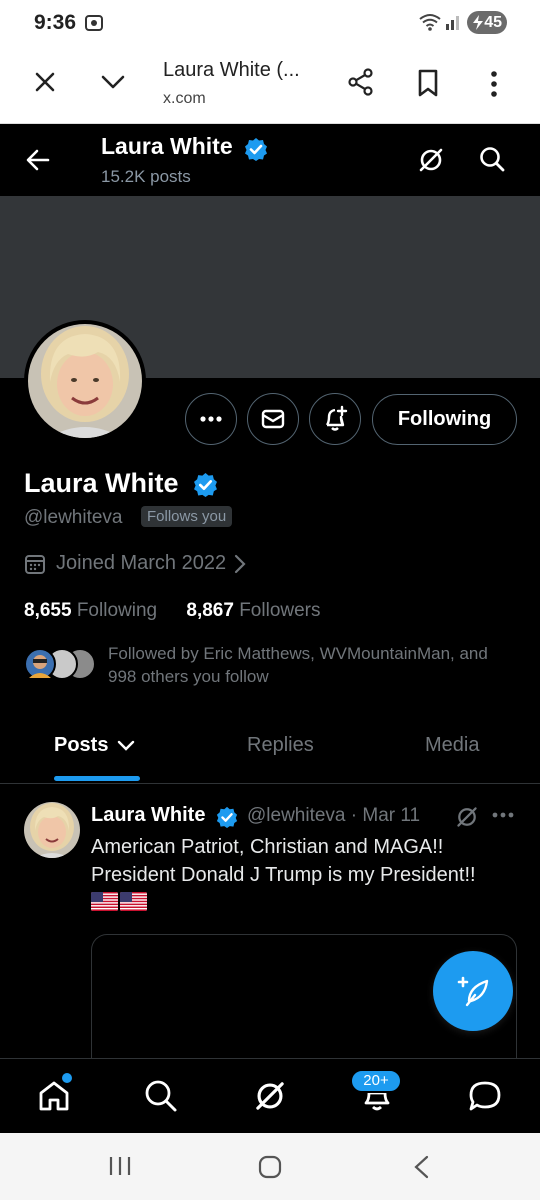  Describe the element at coordinates (270, 160) in the screenshot. I see `profile-top-bar: Laura White 15.2K posts` at that location.